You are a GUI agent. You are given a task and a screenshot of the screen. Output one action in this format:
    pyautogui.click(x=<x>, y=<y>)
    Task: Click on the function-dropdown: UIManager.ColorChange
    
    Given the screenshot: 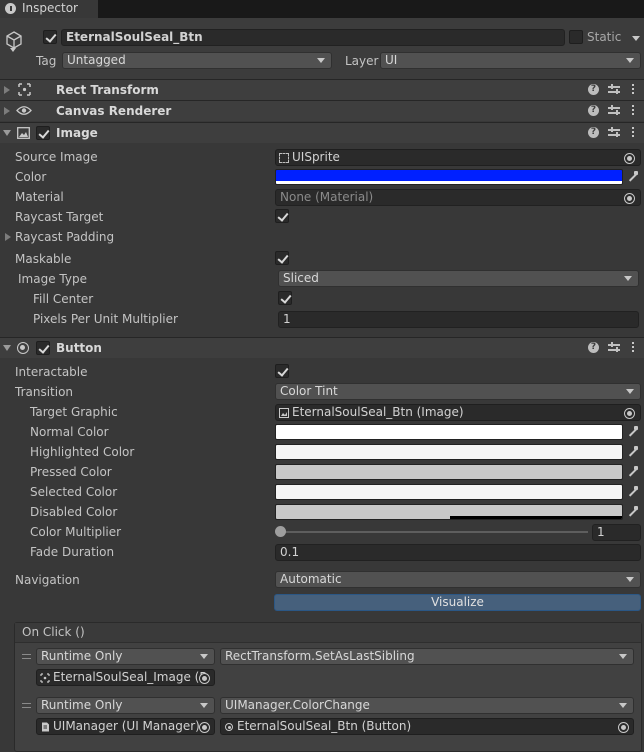 What is the action you would take?
    pyautogui.click(x=427, y=705)
    